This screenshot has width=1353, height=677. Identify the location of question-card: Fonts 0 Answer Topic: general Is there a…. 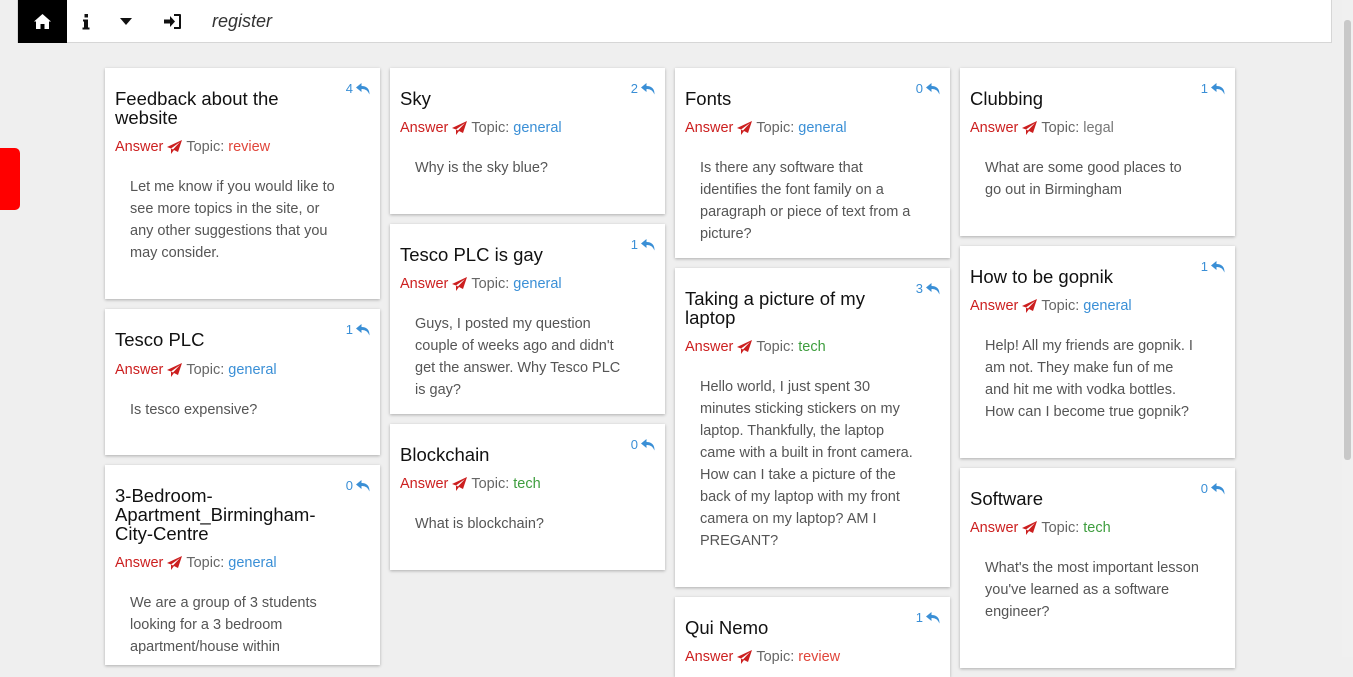
(812, 163).